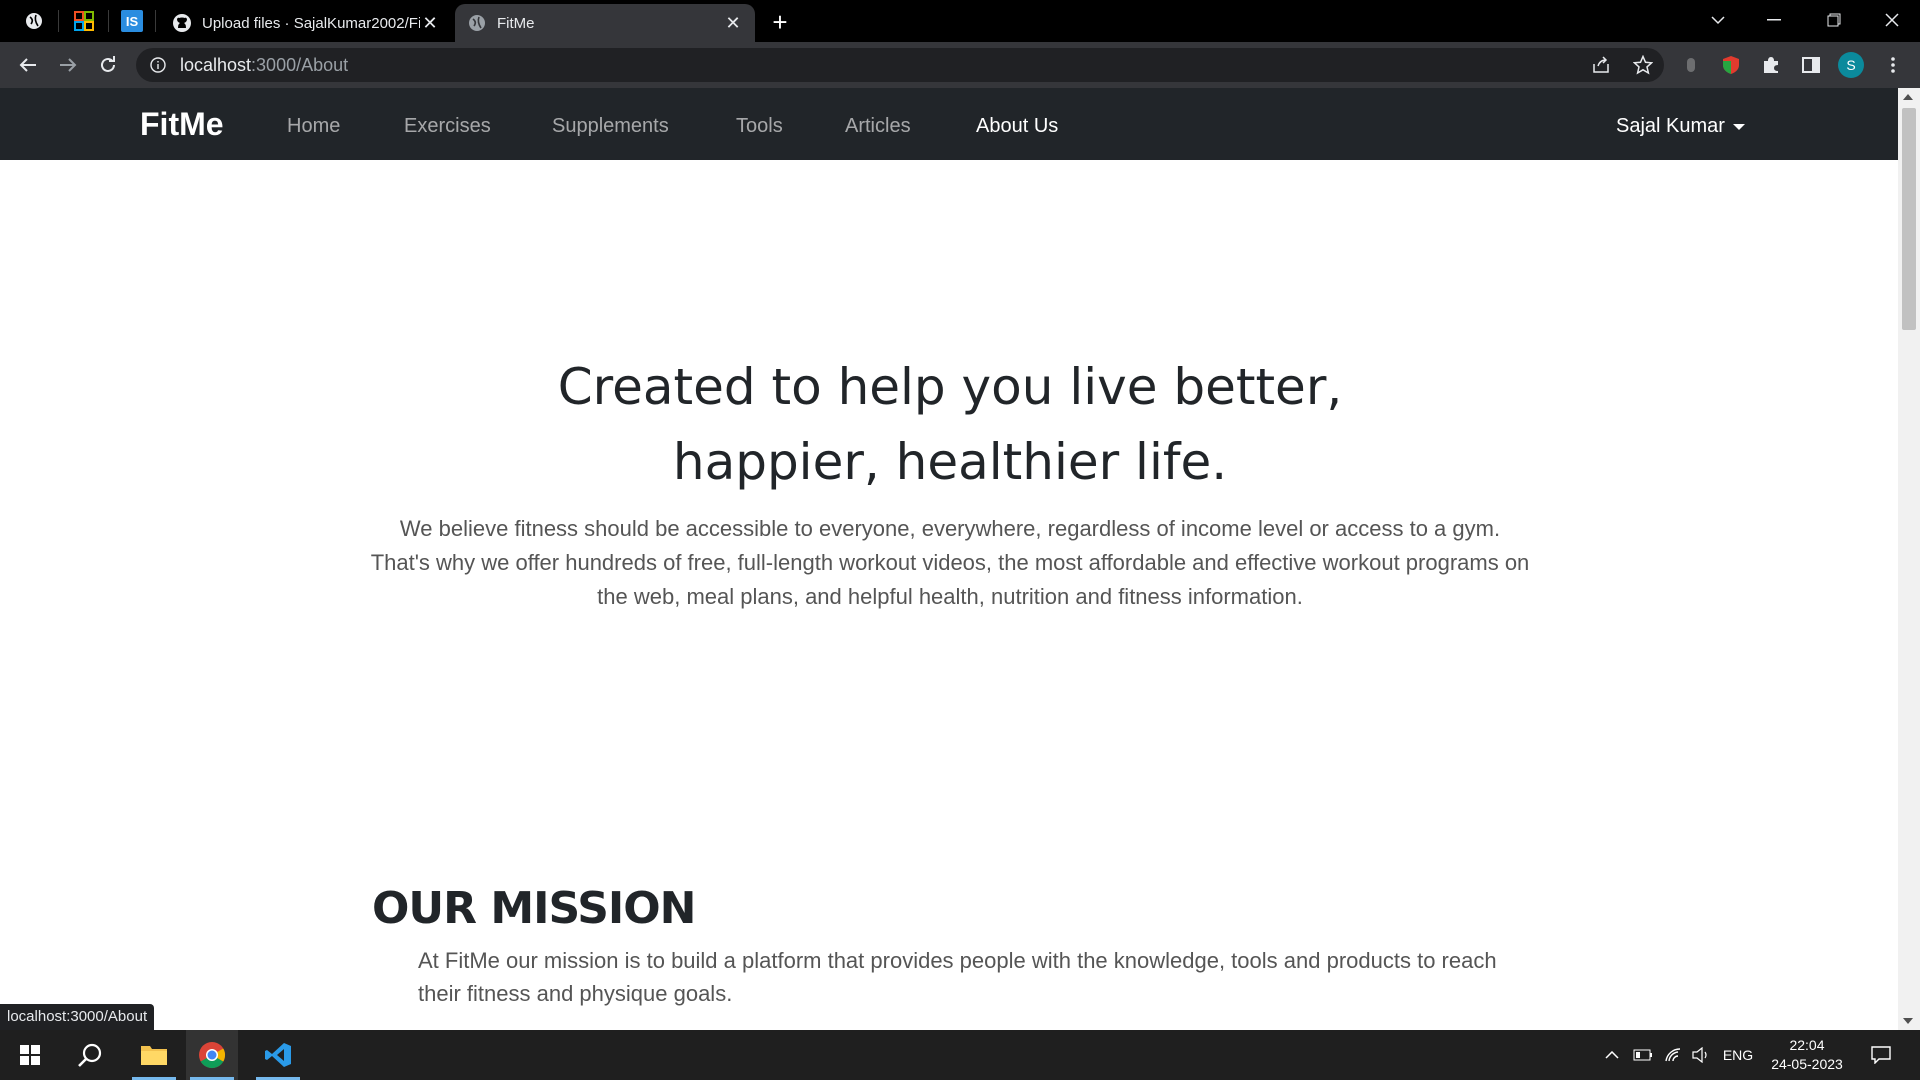 Image resolution: width=1920 pixels, height=1080 pixels. I want to click on taskbar-vscode, so click(278, 1055).